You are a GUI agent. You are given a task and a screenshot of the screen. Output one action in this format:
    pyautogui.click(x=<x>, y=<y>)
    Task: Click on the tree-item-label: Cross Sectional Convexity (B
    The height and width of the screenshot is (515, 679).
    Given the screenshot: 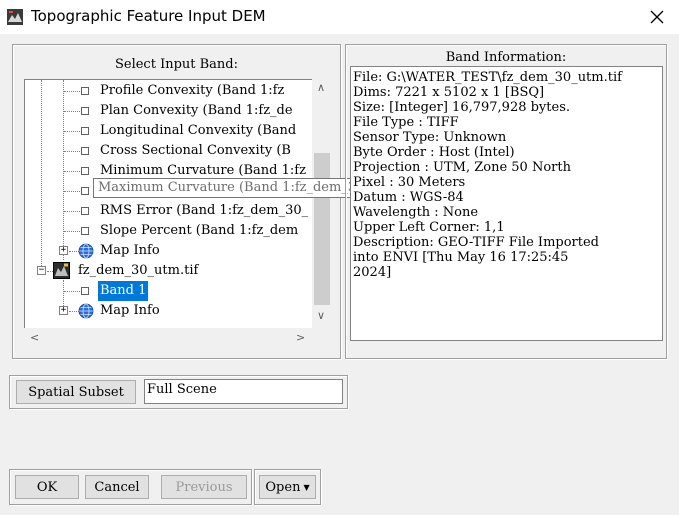 What is the action you would take?
    pyautogui.click(x=195, y=150)
    